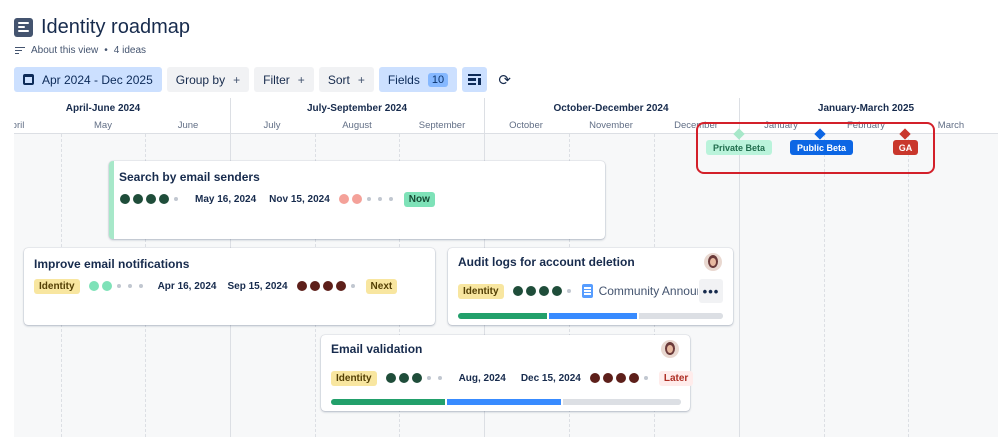 This screenshot has height=437, width=998. Describe the element at coordinates (338, 79) in the screenshot. I see `sort-label: Sort` at that location.